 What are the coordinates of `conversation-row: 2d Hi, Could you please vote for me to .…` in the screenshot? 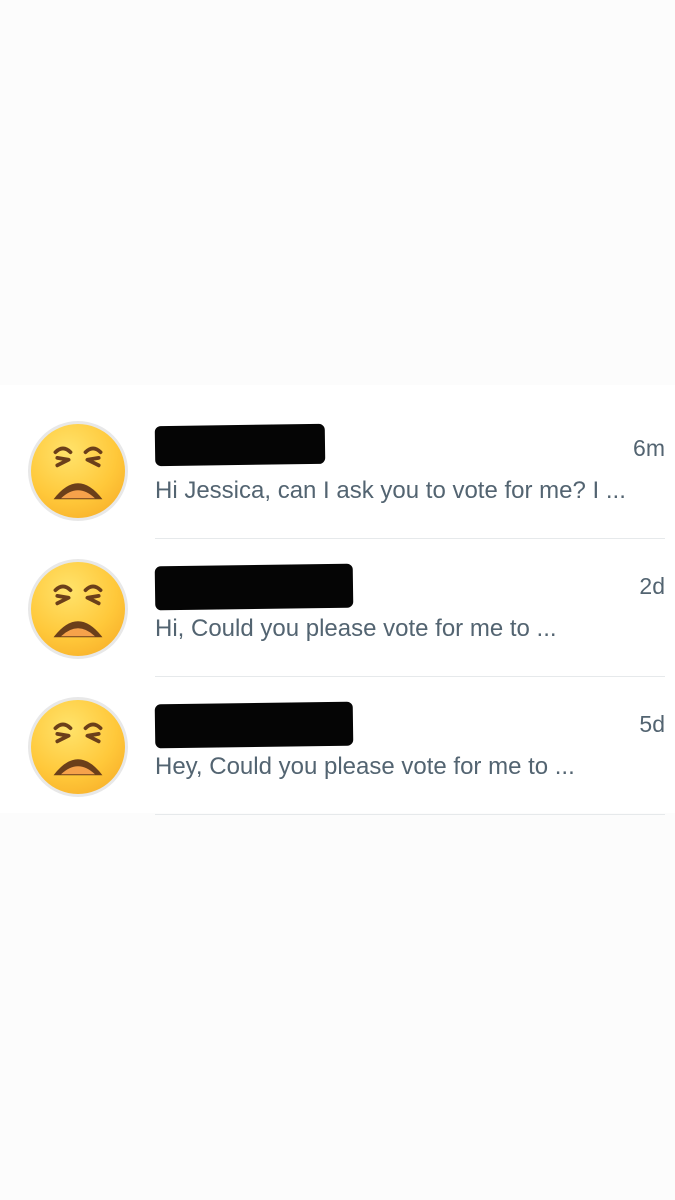 It's located at (337, 608).